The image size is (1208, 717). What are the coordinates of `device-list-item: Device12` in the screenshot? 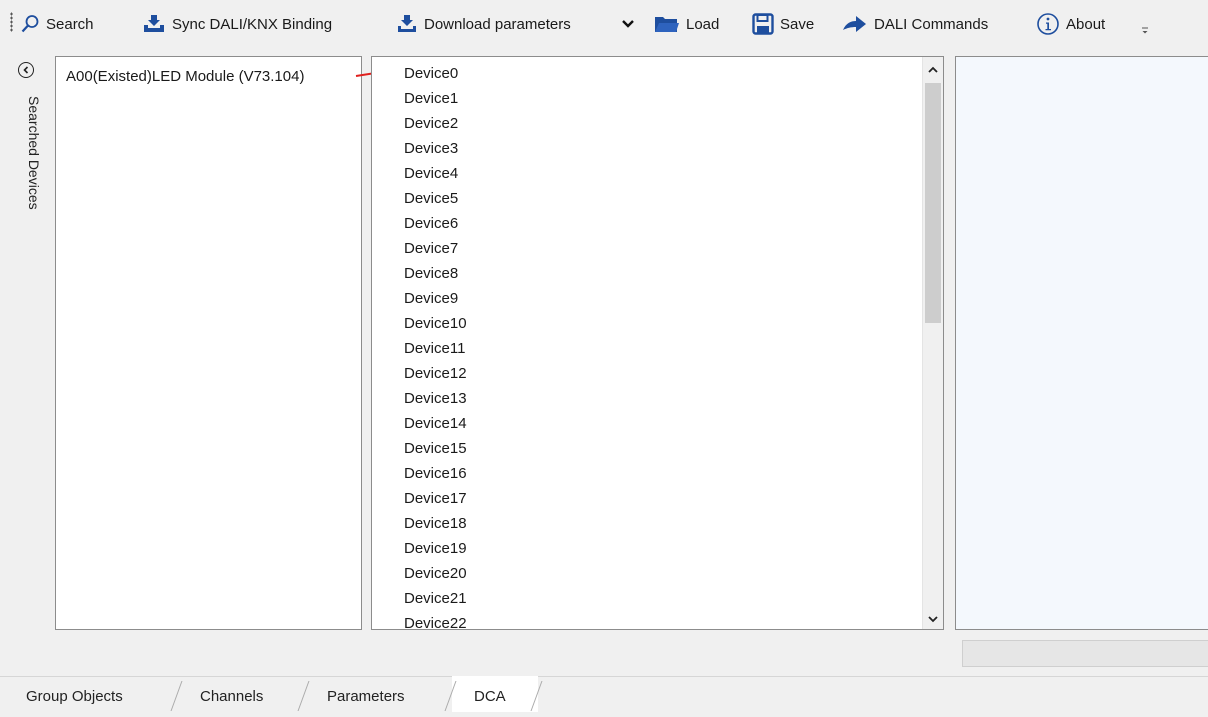 It's located at (435, 373).